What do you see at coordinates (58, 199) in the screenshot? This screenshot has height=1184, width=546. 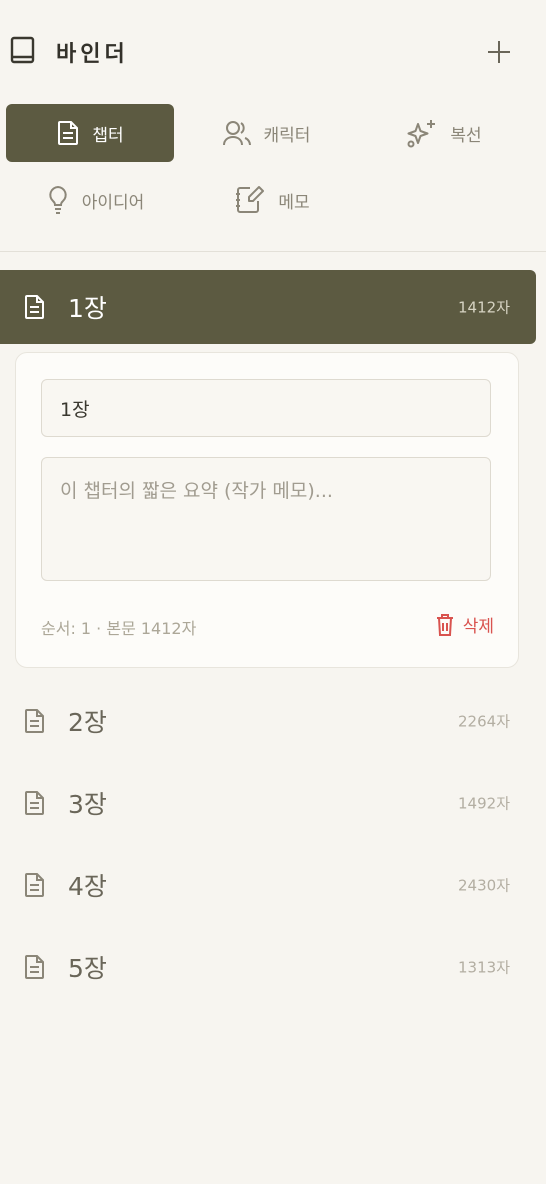 I see `lightbulb-icon` at bounding box center [58, 199].